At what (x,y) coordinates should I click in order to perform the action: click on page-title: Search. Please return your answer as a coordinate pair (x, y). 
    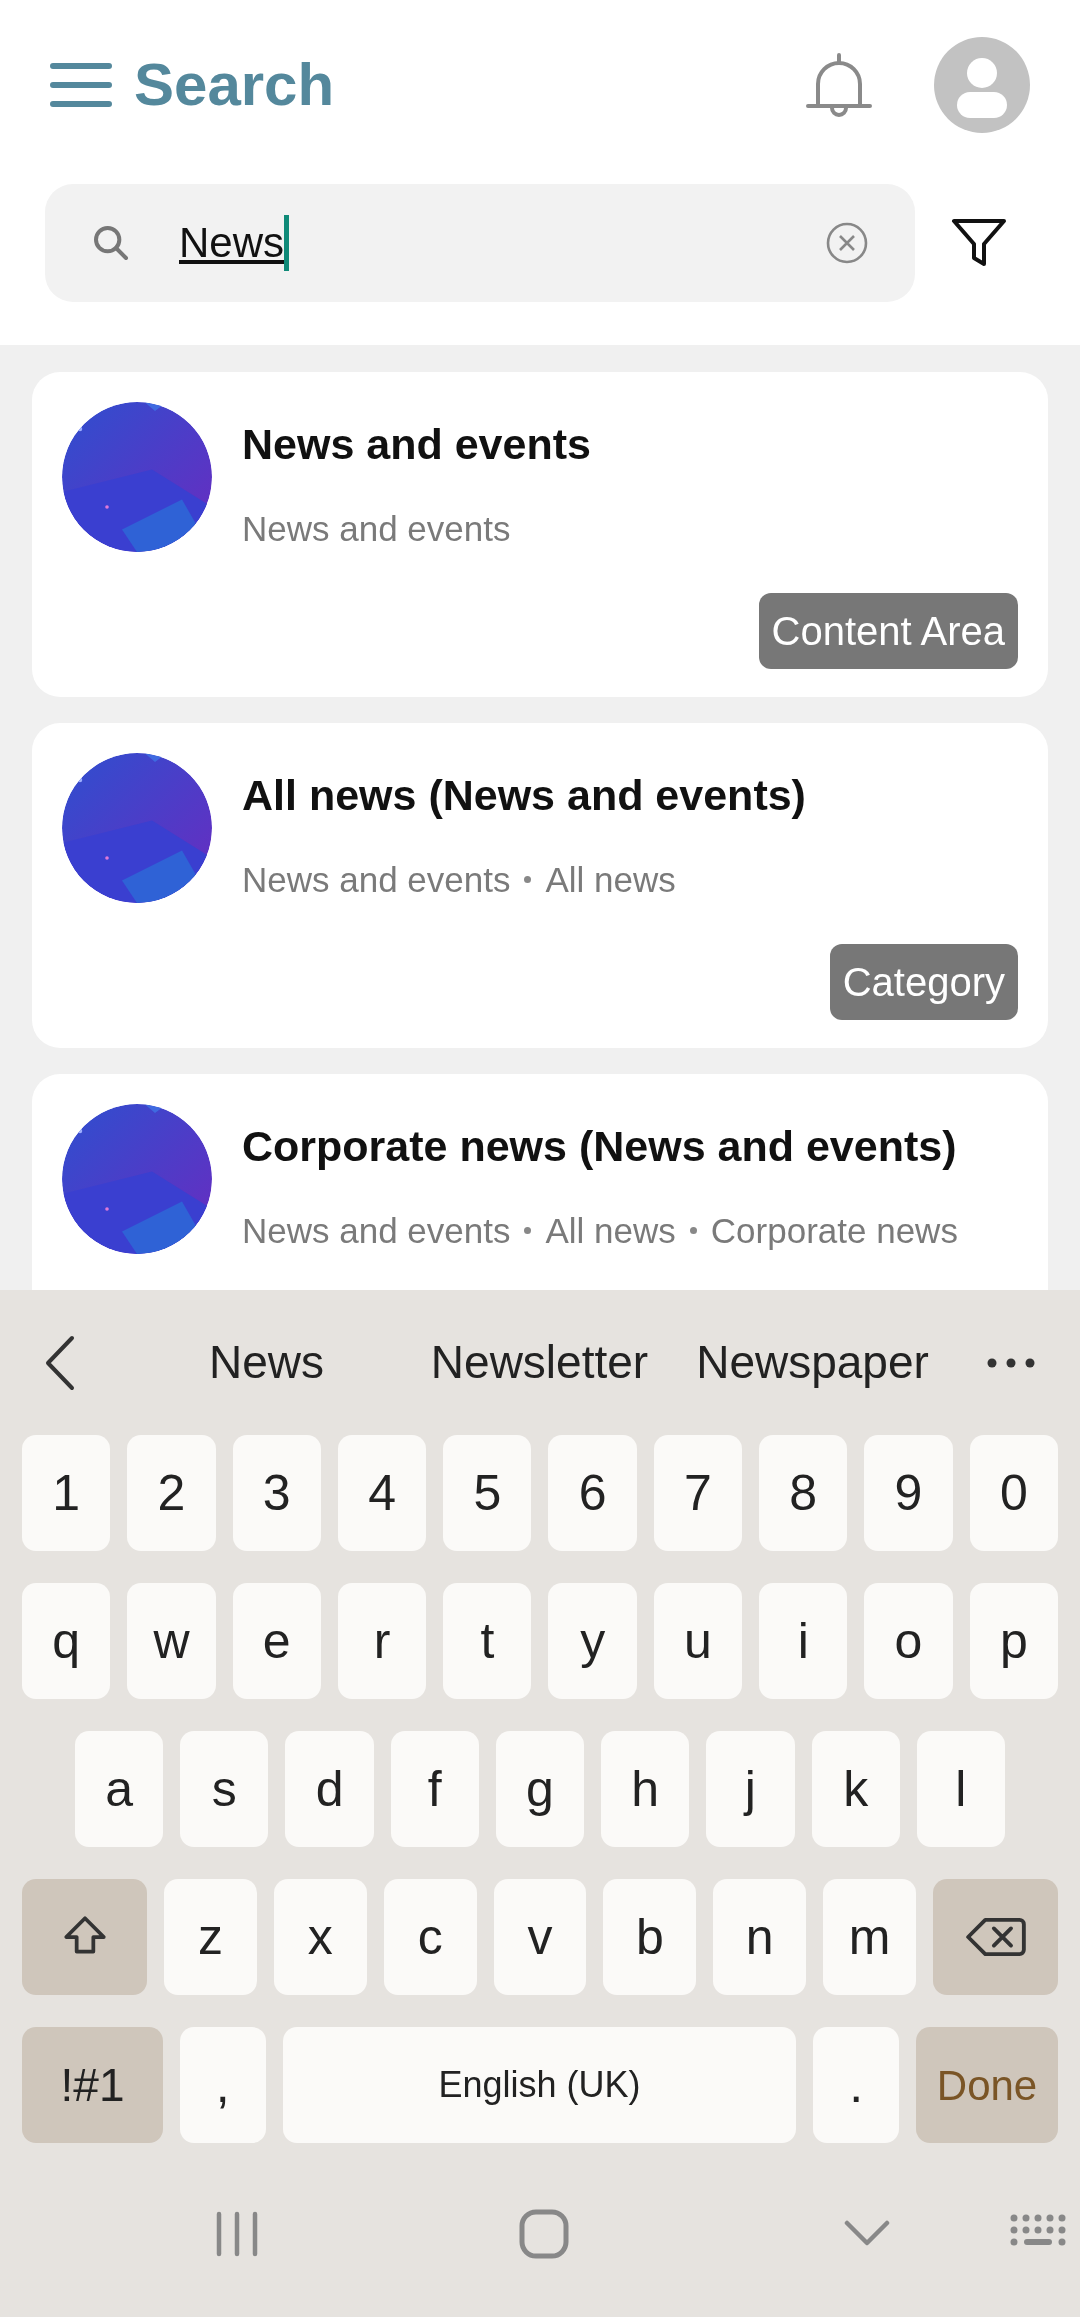
    Looking at the image, I should click on (234, 85).